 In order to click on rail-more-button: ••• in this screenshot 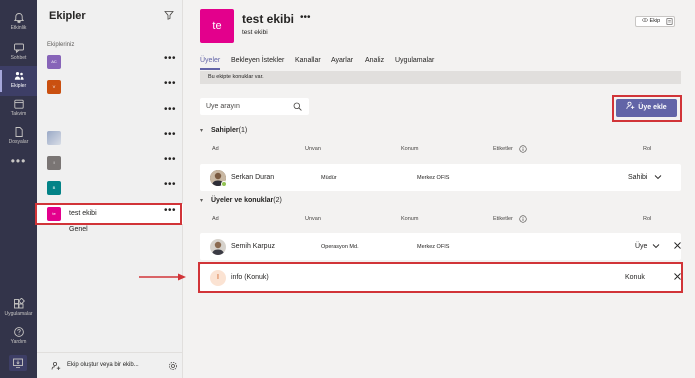, I will do `click(18, 161)`.